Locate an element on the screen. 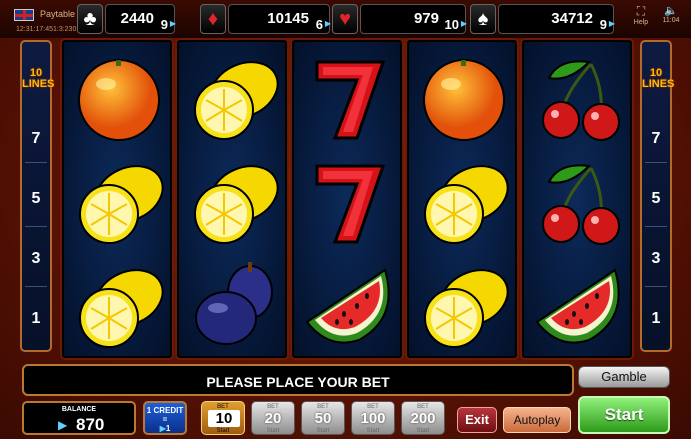 This screenshot has height=439, width=691. jackpot-diamonds: ♦ 10145 6 ▶ is located at coordinates (265, 19).